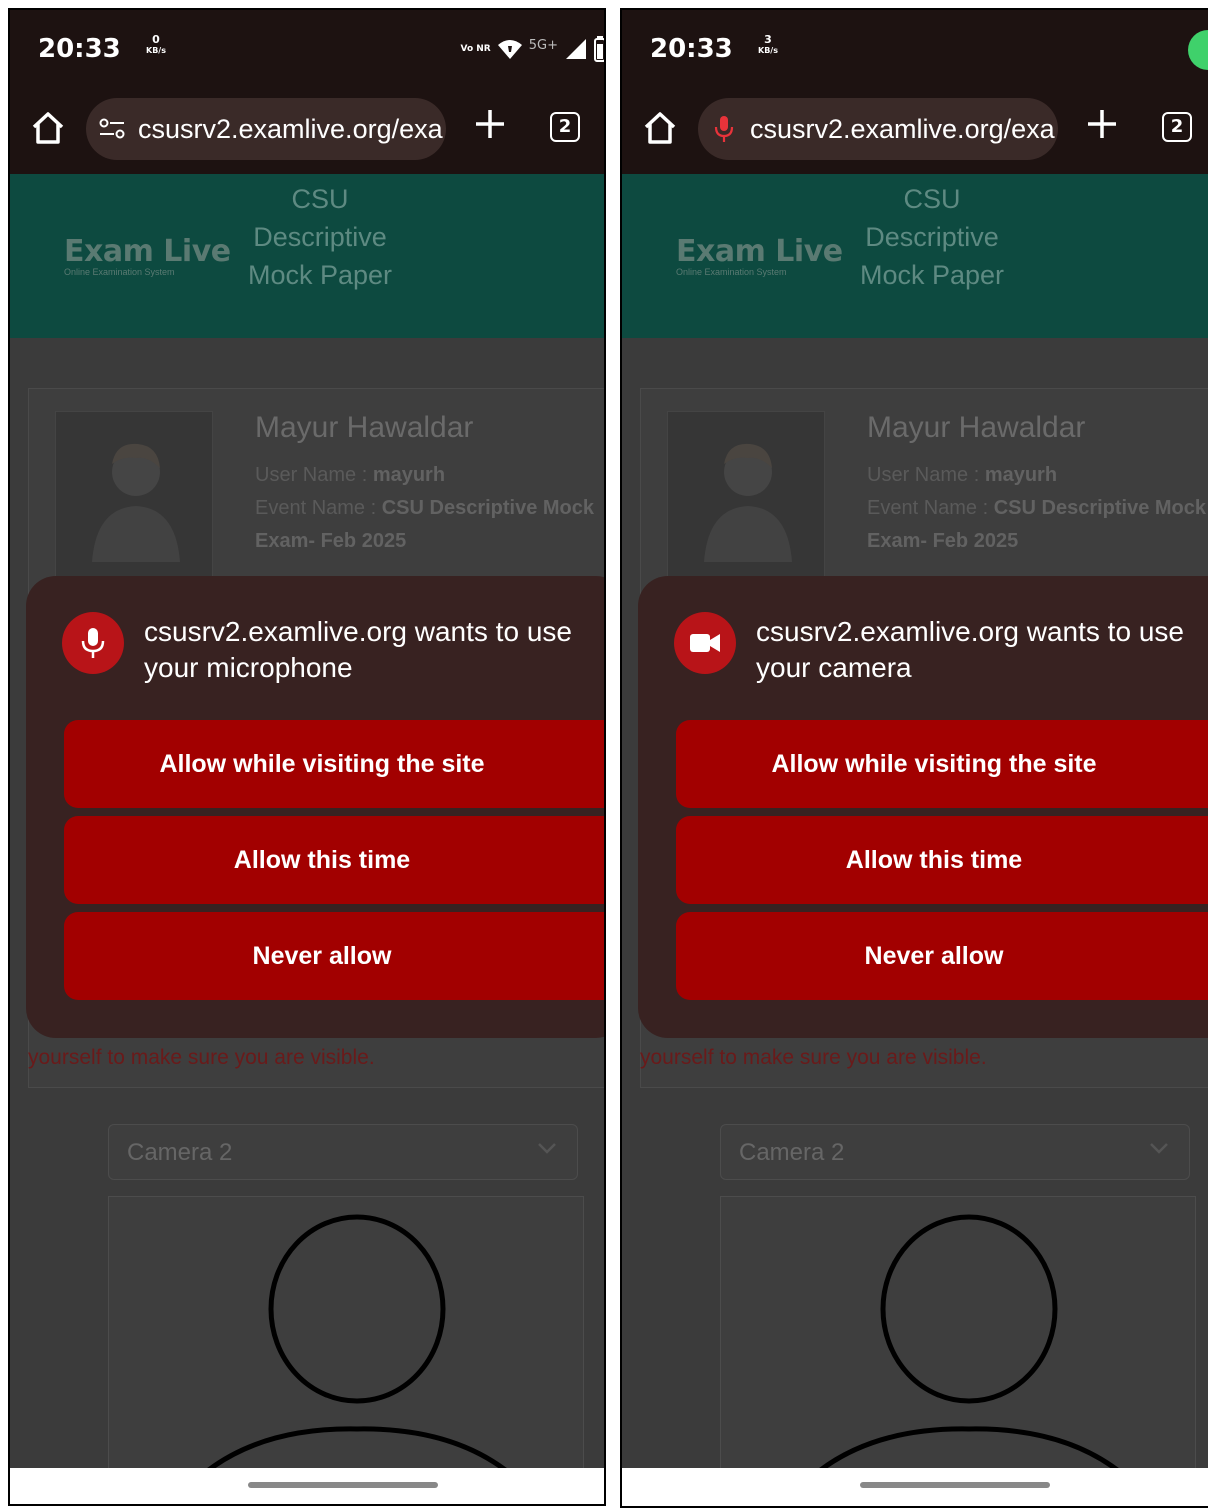  I want to click on microphone-in-use-icon, so click(724, 129).